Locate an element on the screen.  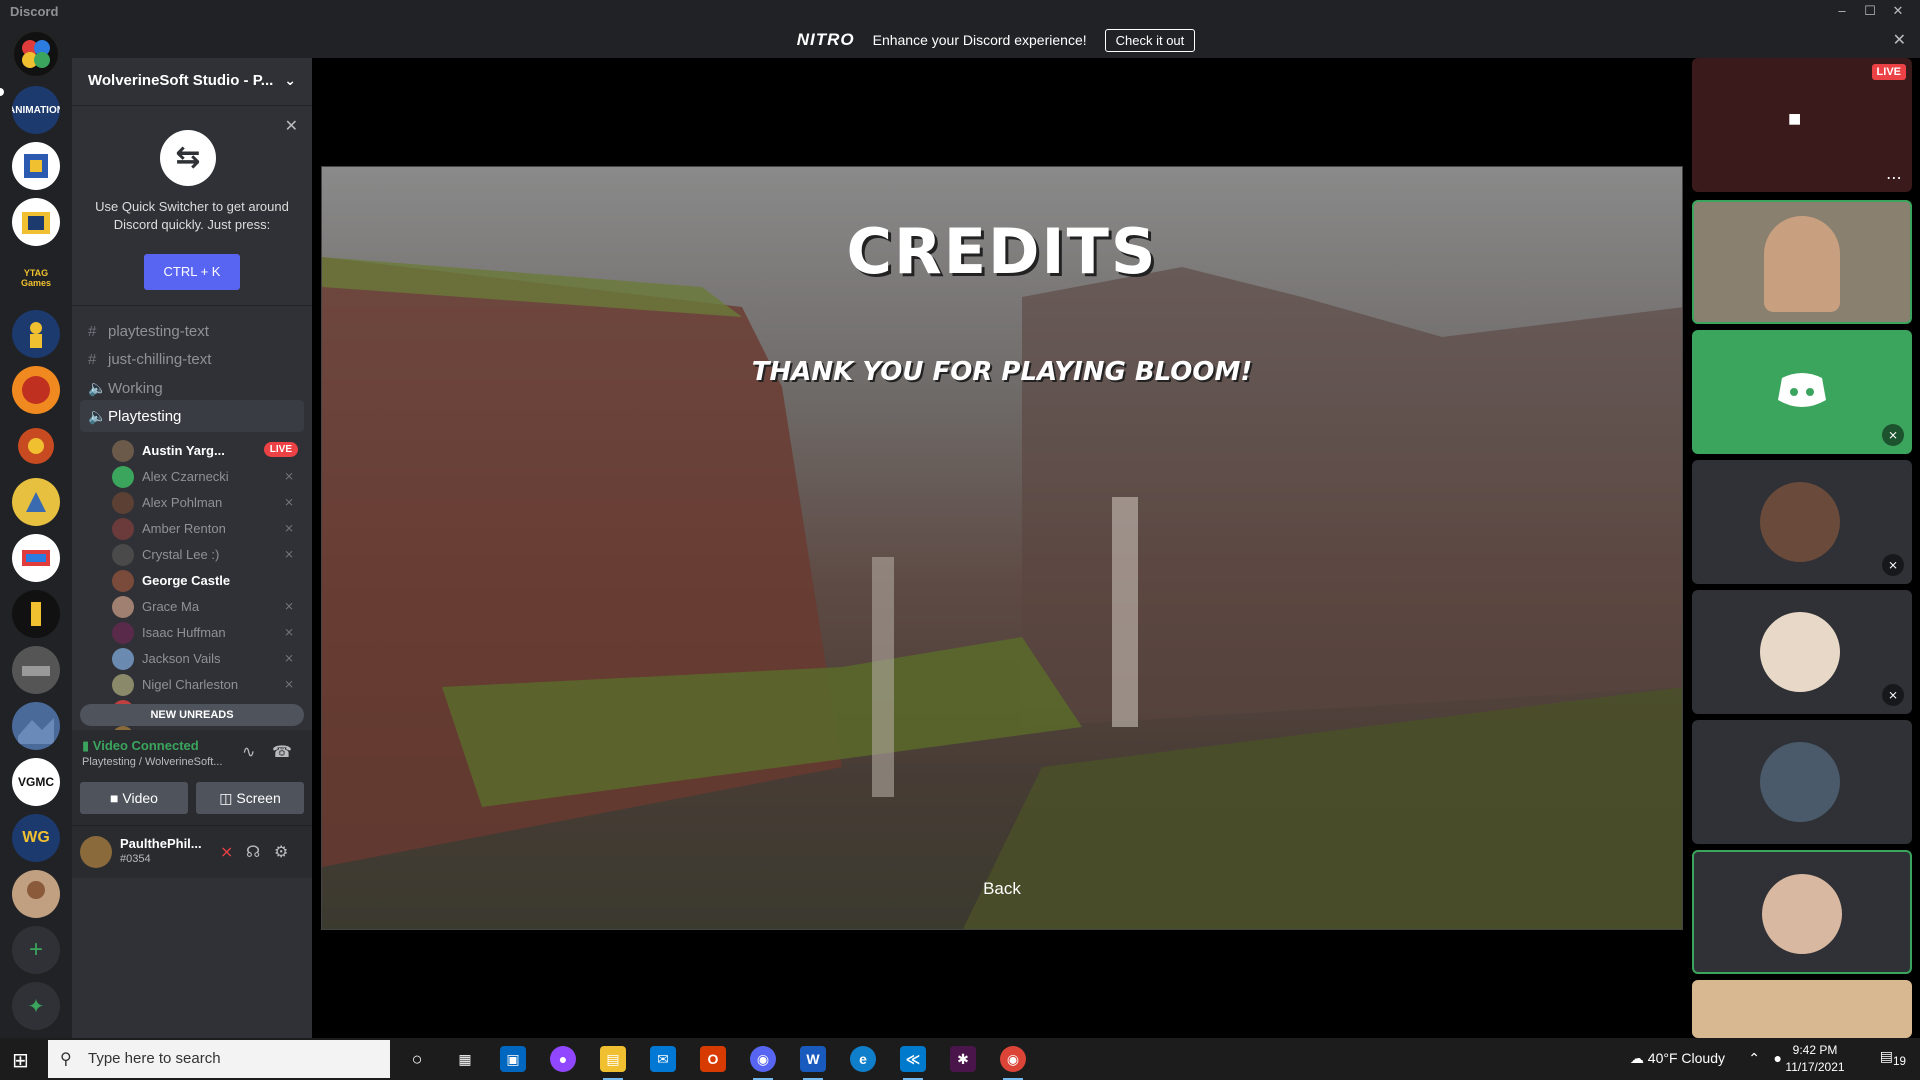
voice-member: Jackson Vails ⨯ is located at coordinates (208, 659).